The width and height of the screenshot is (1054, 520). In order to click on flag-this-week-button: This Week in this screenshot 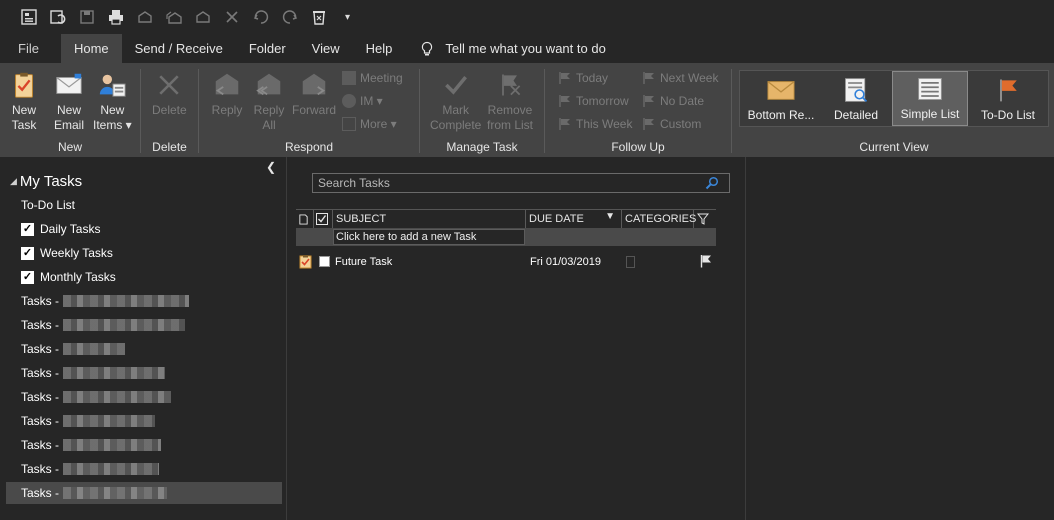, I will do `click(595, 124)`.